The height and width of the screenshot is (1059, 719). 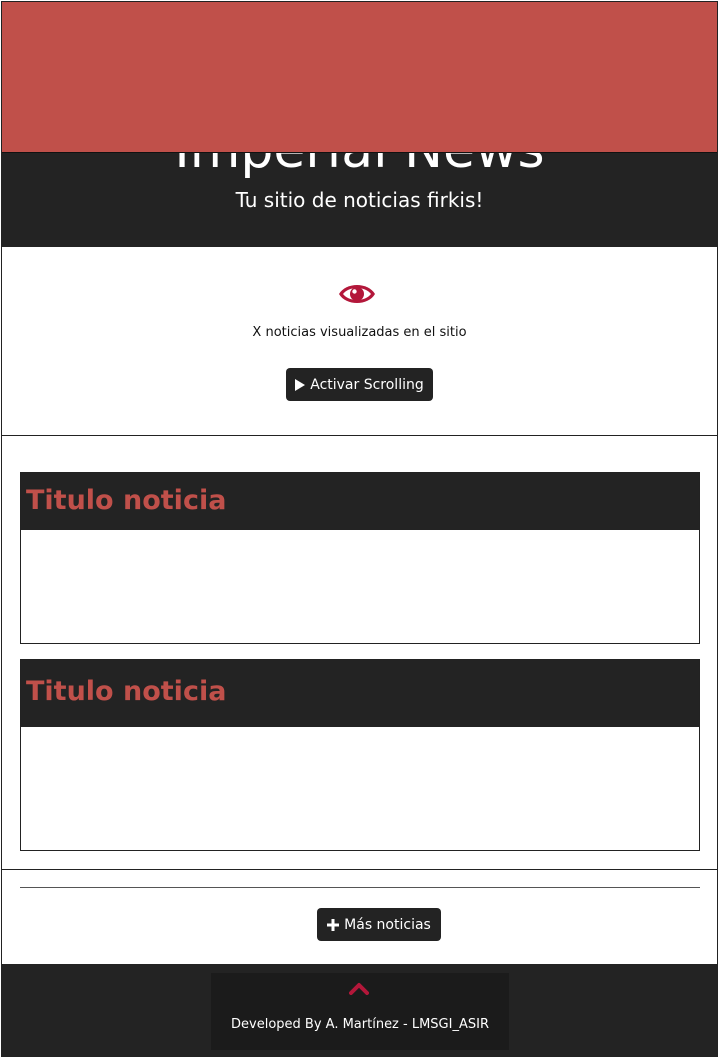 I want to click on header-banner-overlay, so click(x=359, y=77).